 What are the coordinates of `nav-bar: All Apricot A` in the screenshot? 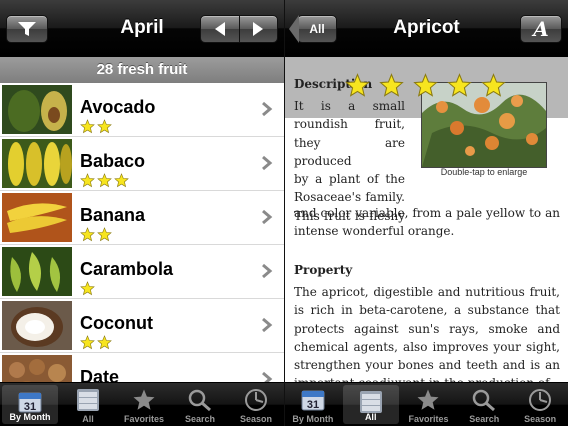 It's located at (426, 28).